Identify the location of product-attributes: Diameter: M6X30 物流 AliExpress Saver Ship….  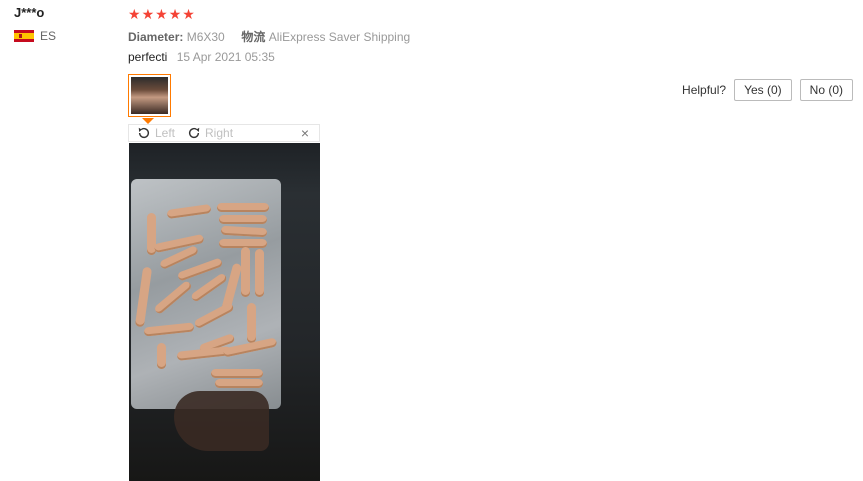
(269, 36).